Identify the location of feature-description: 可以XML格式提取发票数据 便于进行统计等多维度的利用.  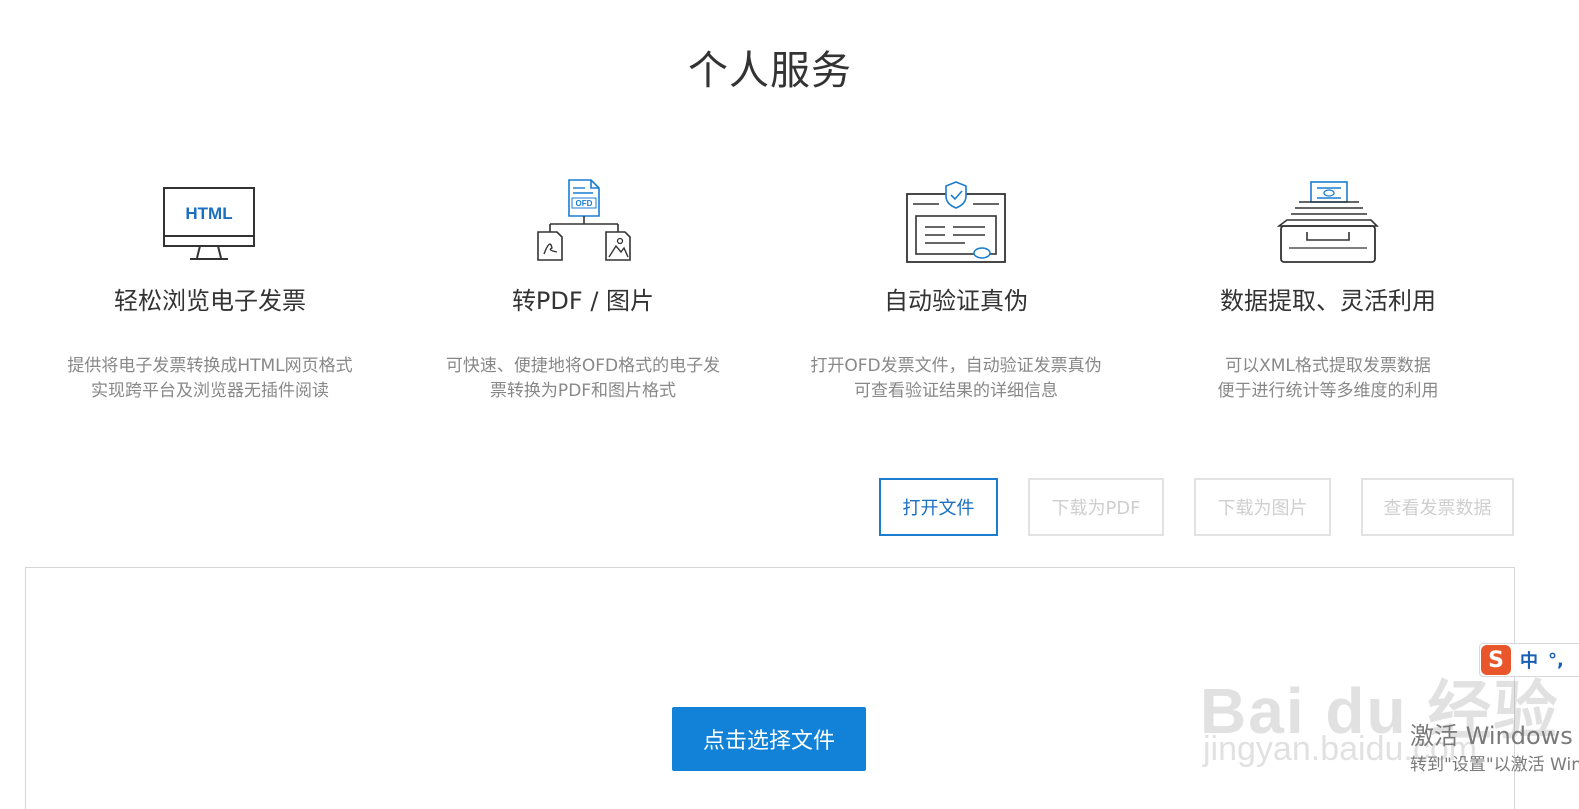
(1328, 379).